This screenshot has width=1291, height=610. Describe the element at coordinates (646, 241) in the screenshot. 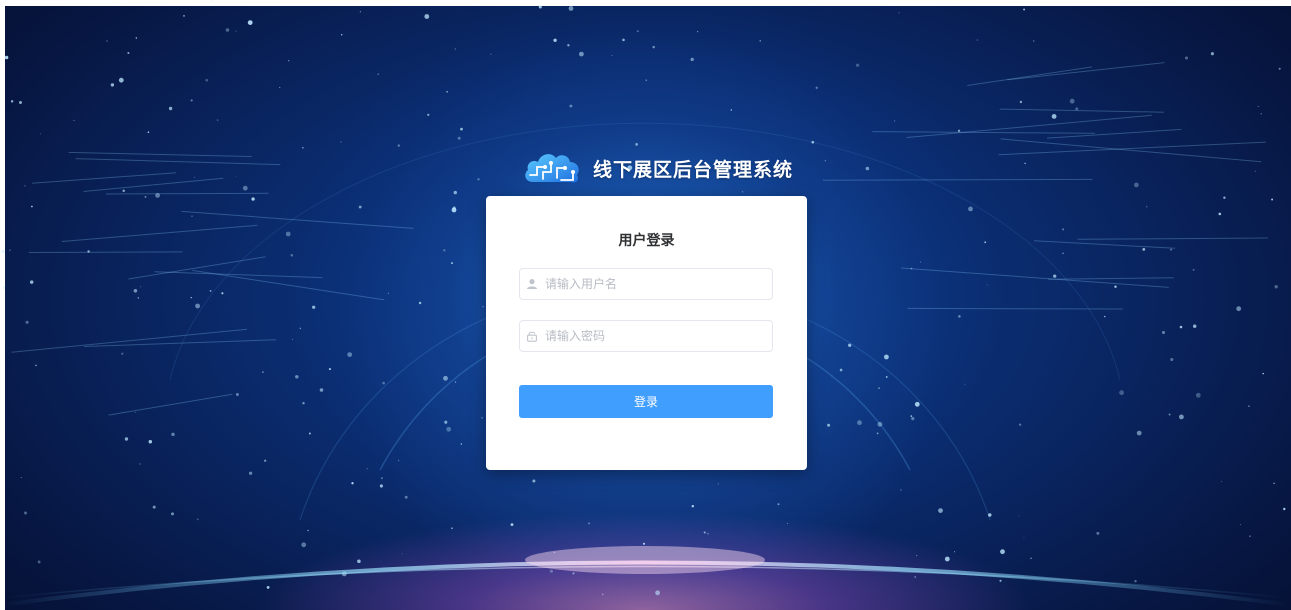

I see `login-title: 用户登录` at that location.